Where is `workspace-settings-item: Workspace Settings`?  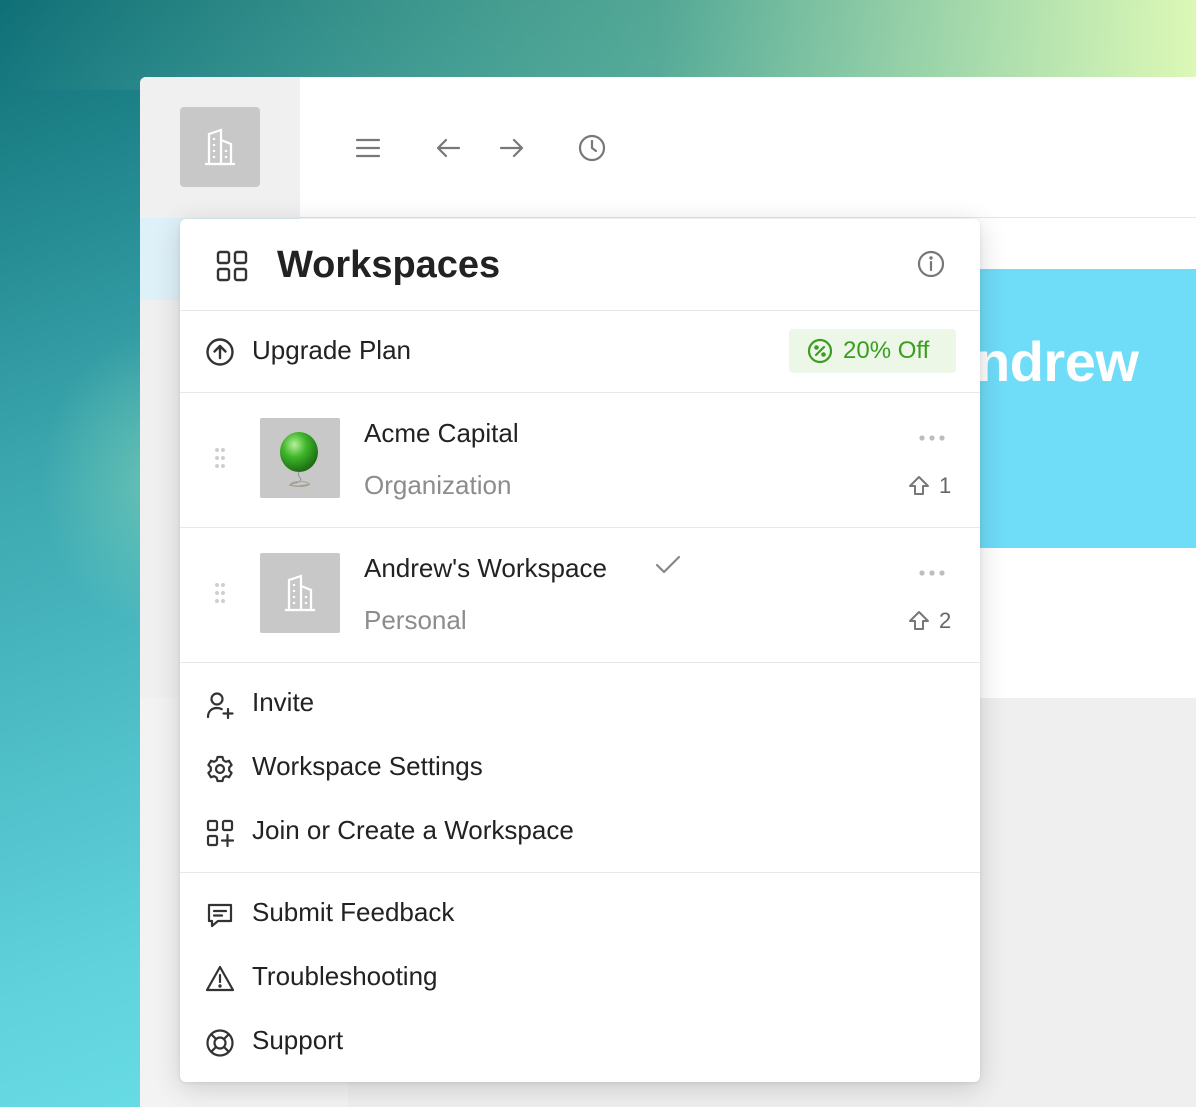
workspace-settings-item: Workspace Settings is located at coordinates (580, 768).